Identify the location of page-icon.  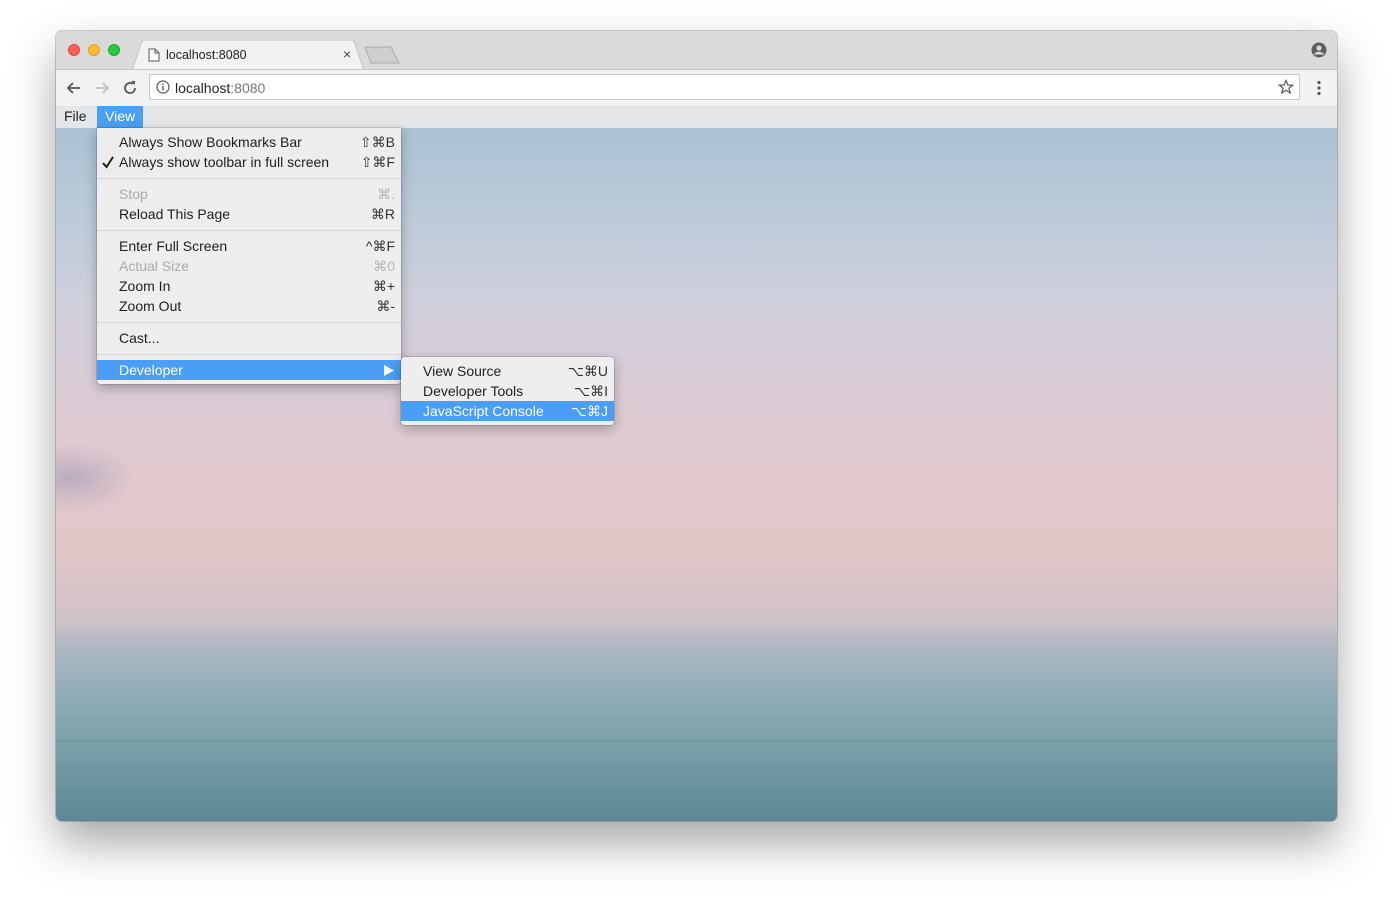
(154, 55).